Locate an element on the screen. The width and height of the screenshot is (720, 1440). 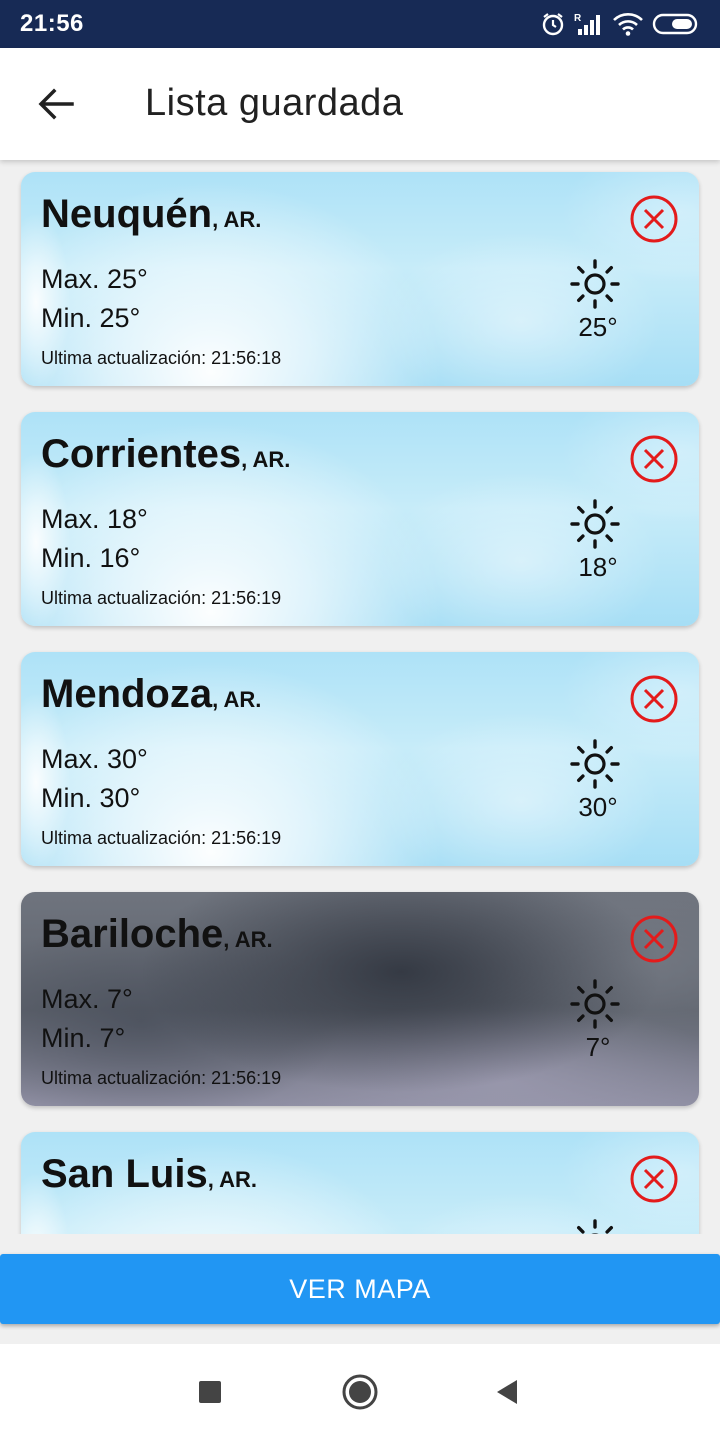
max-temp: Max. 30° is located at coordinates (94, 759).